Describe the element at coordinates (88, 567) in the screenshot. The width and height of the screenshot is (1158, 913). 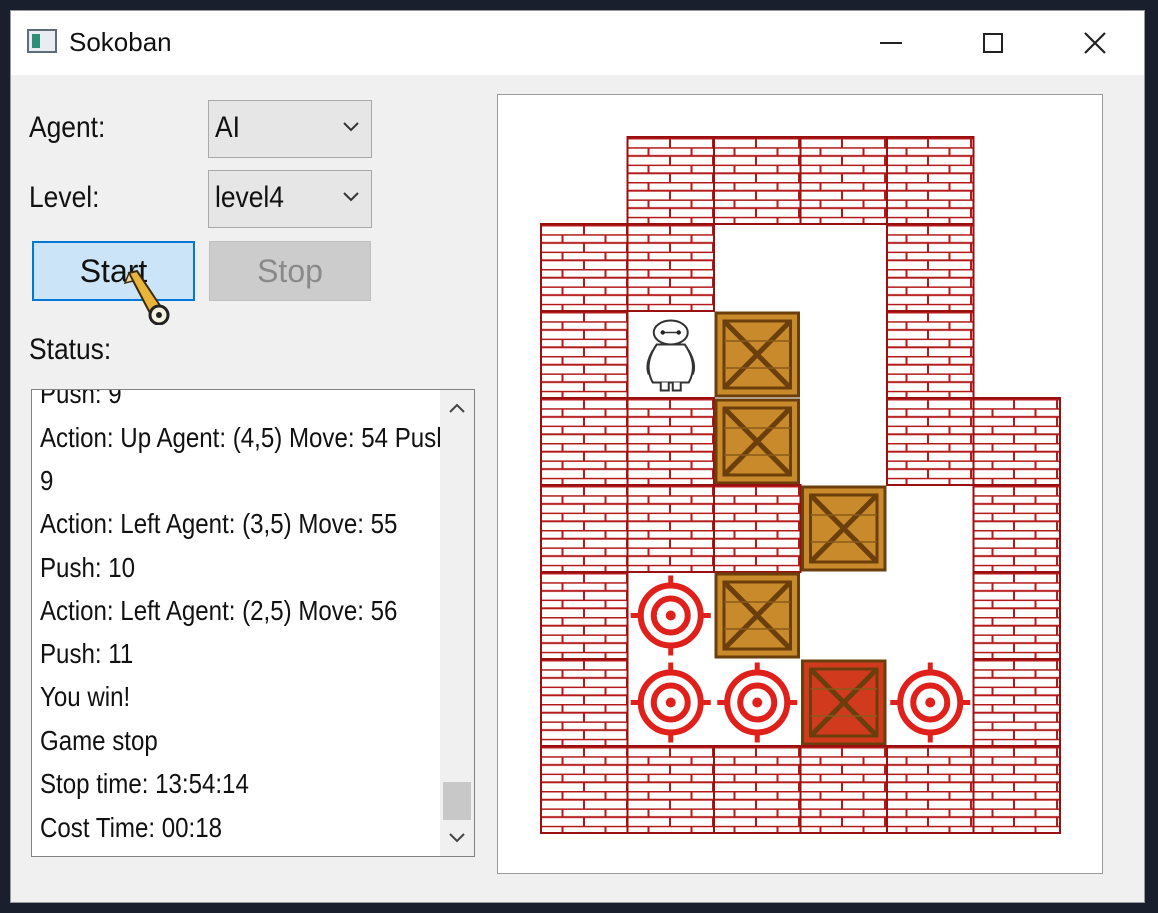
I see `log-line: Push: 10` at that location.